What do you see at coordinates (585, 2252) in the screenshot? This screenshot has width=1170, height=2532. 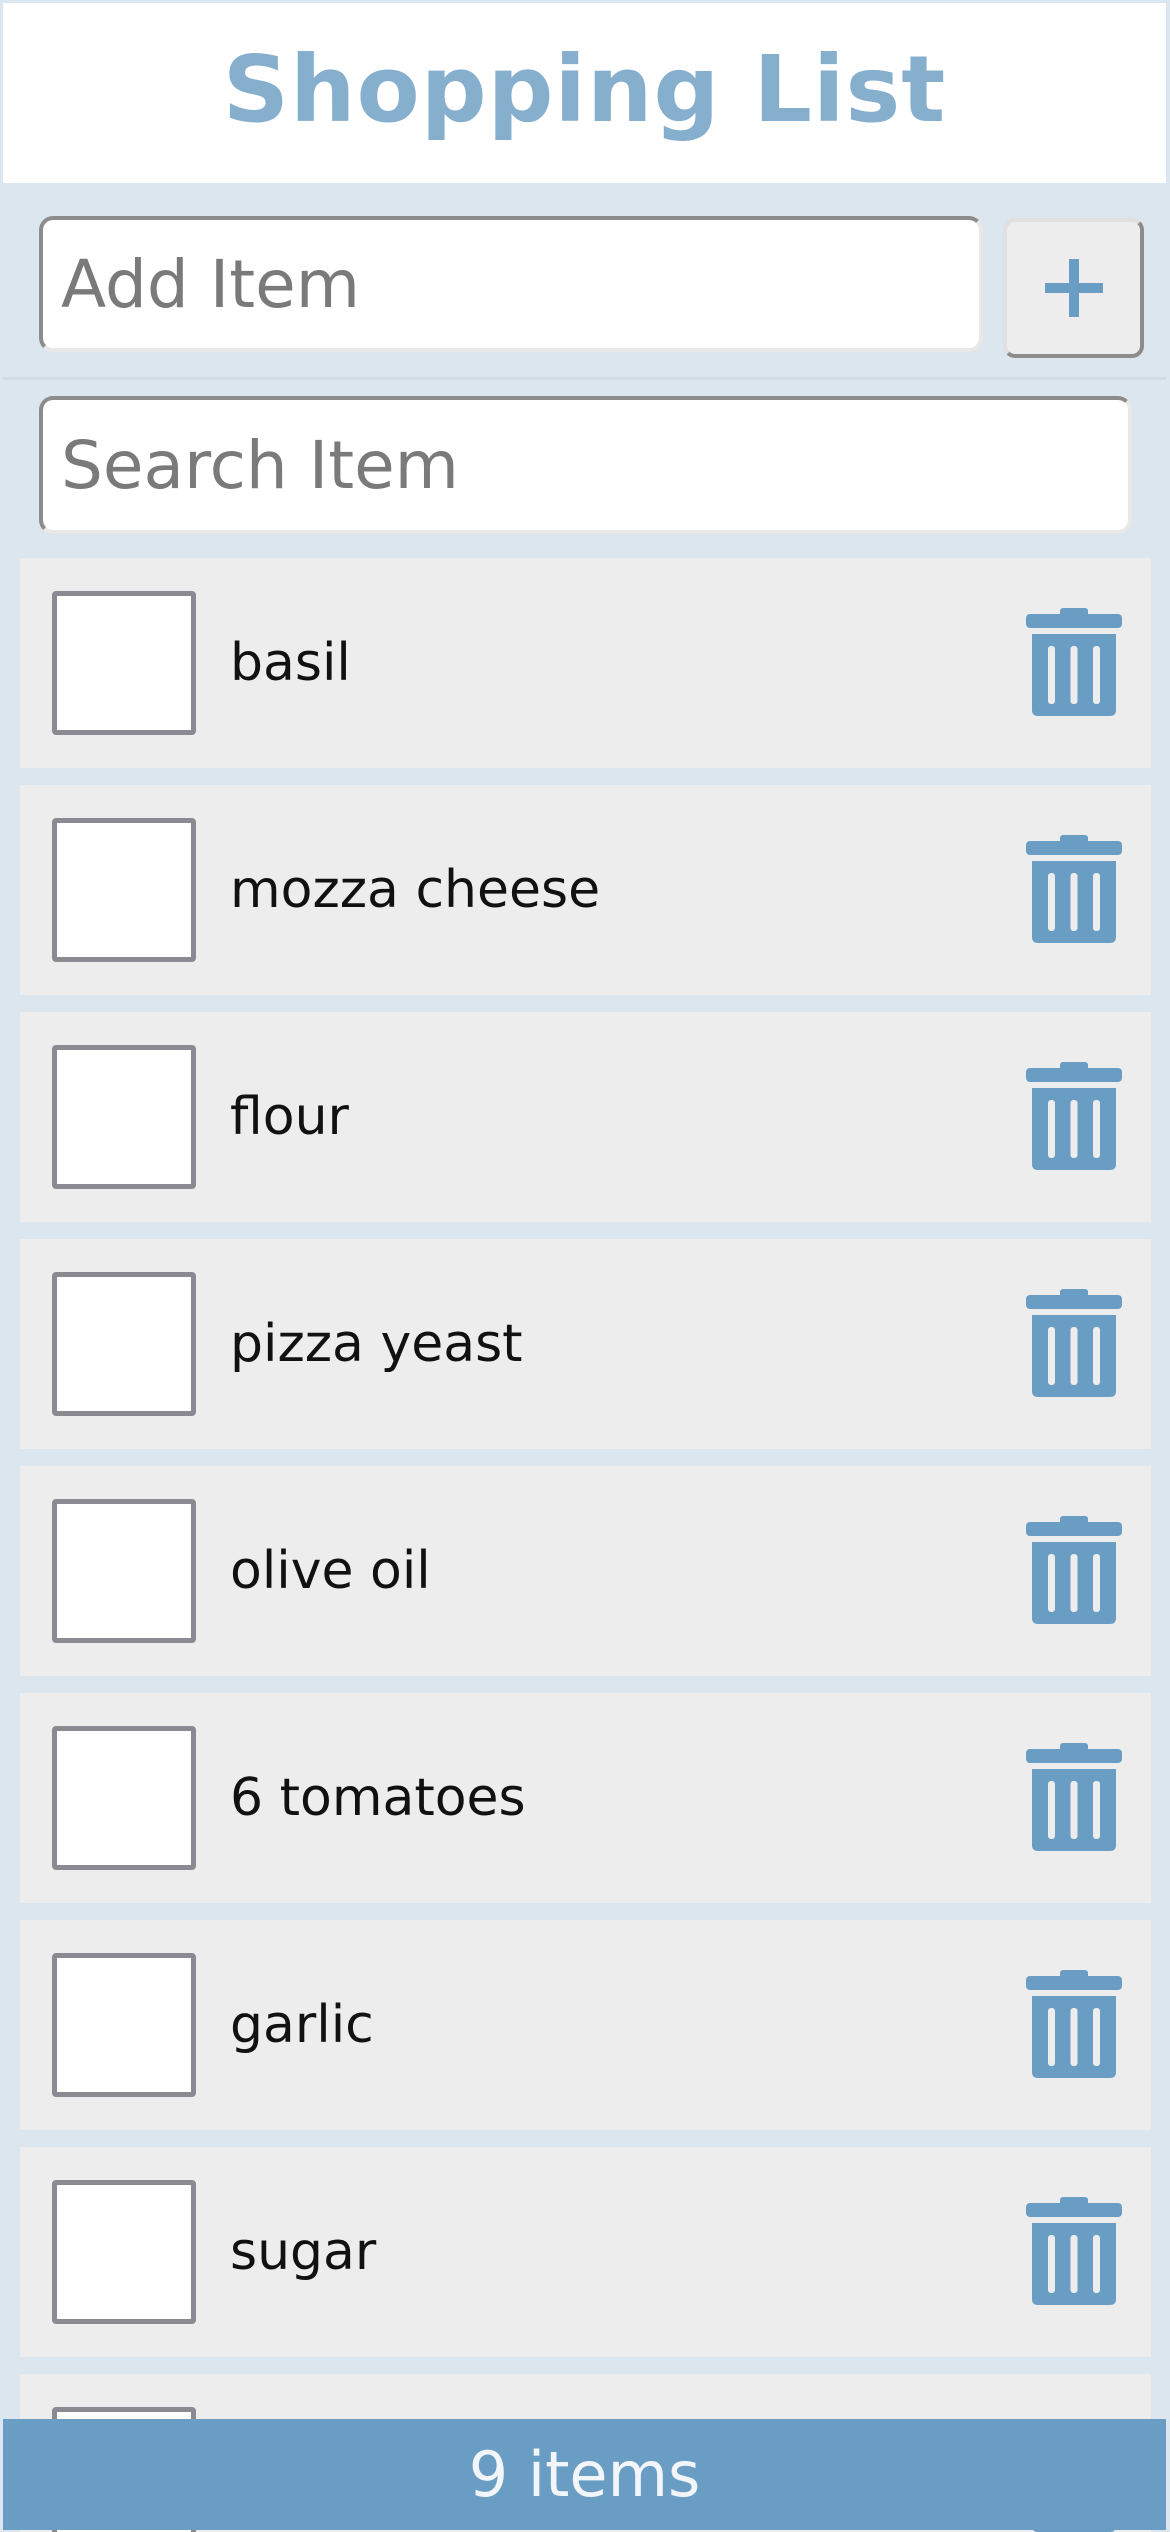 I see `list-item: sugar` at bounding box center [585, 2252].